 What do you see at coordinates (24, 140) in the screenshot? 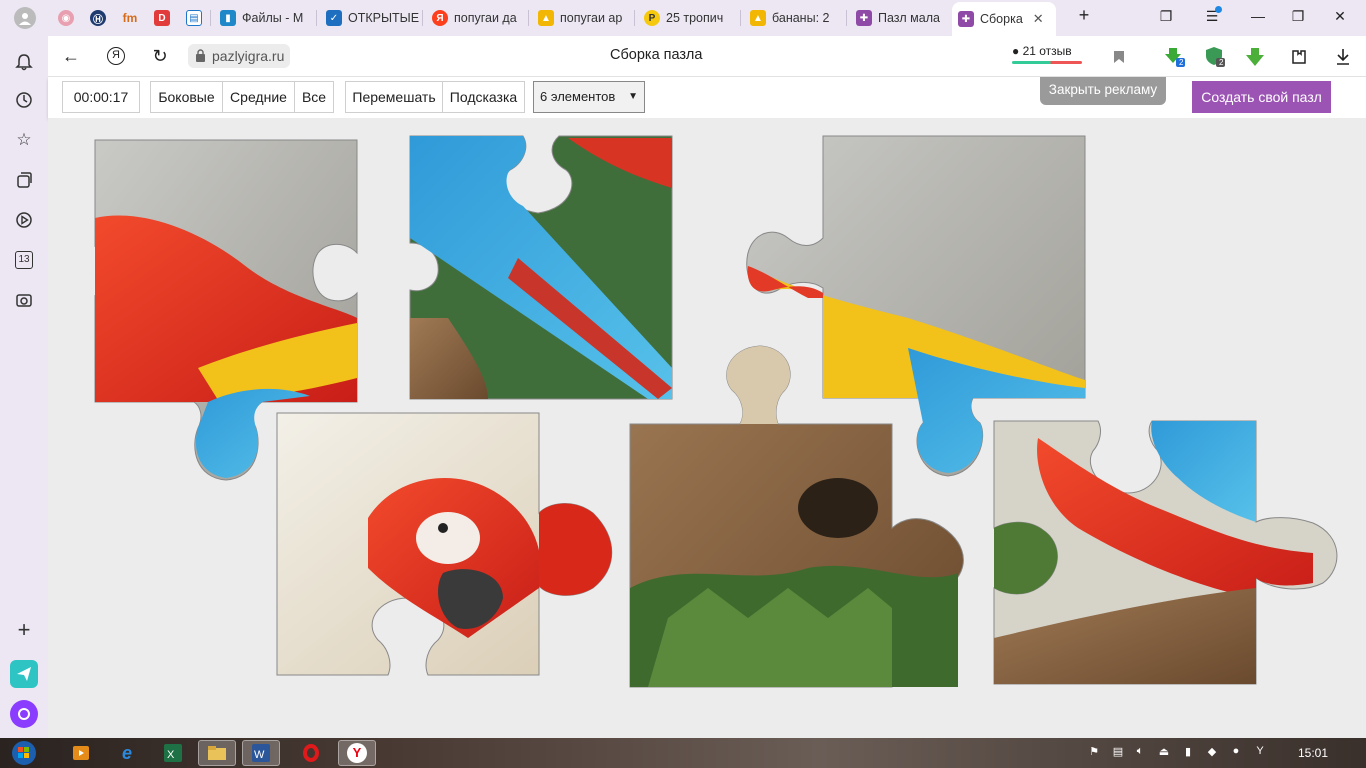
I see `star-icon: ☆` at bounding box center [24, 140].